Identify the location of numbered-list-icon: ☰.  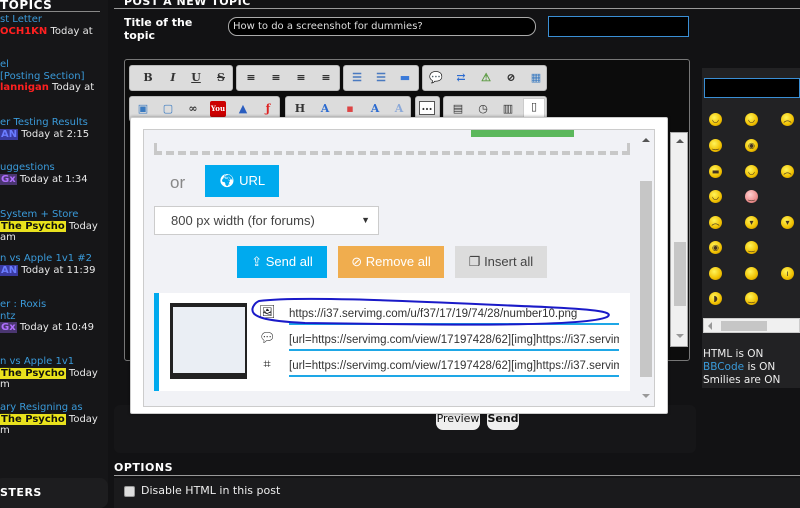
(381, 78).